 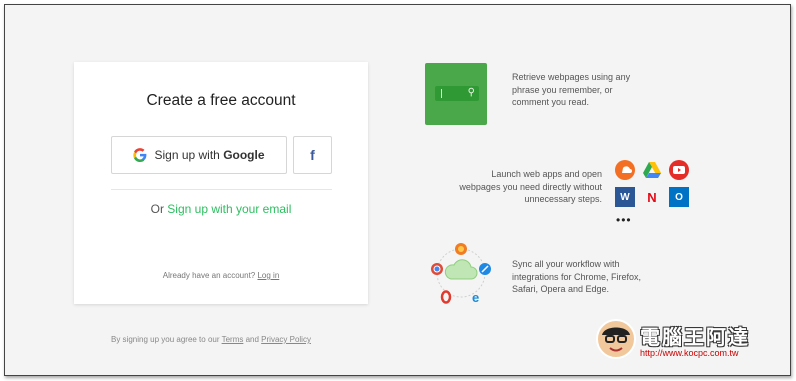 I want to click on watermark-title: 電腦王阿達, so click(x=695, y=338).